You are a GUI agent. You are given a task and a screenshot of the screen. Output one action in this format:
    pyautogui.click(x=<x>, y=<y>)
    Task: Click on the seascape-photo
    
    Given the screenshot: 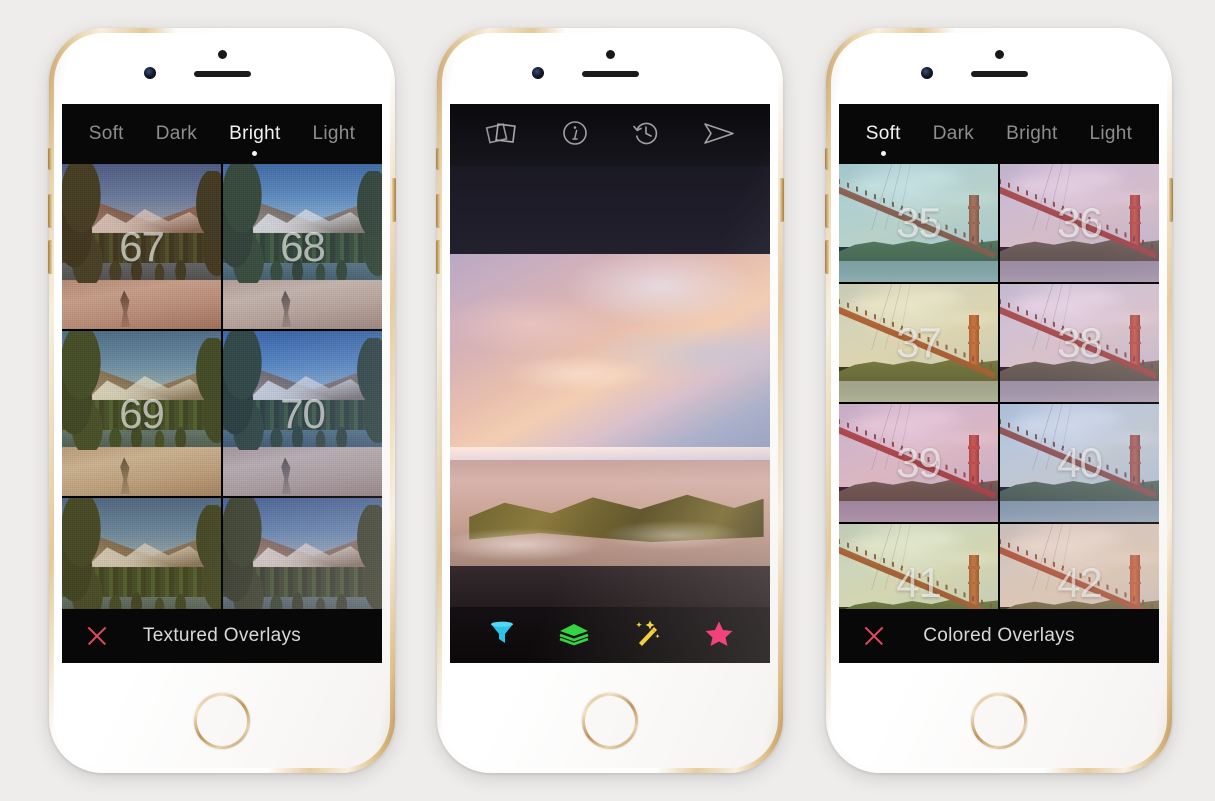 What is the action you would take?
    pyautogui.click(x=610, y=410)
    